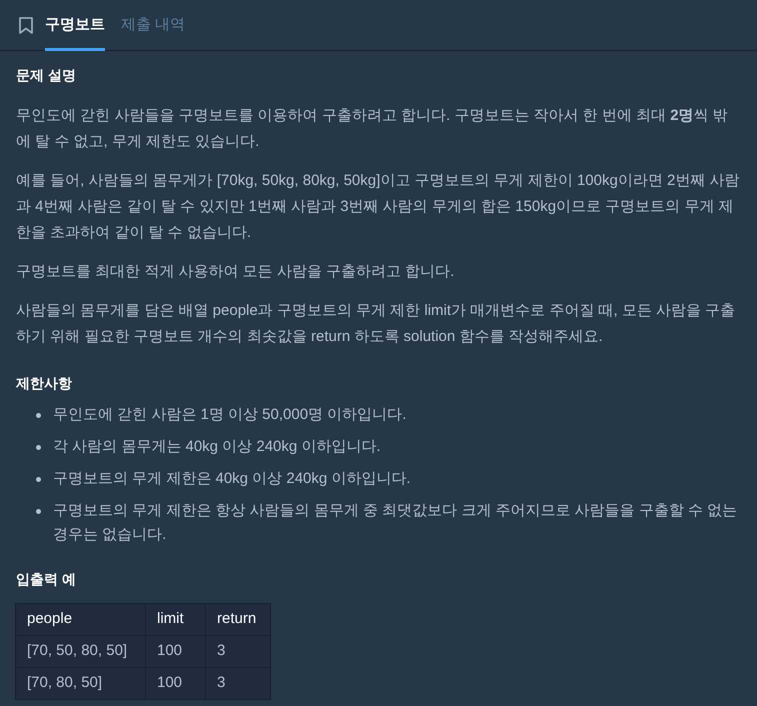  I want to click on bookmark-icon, so click(26, 25).